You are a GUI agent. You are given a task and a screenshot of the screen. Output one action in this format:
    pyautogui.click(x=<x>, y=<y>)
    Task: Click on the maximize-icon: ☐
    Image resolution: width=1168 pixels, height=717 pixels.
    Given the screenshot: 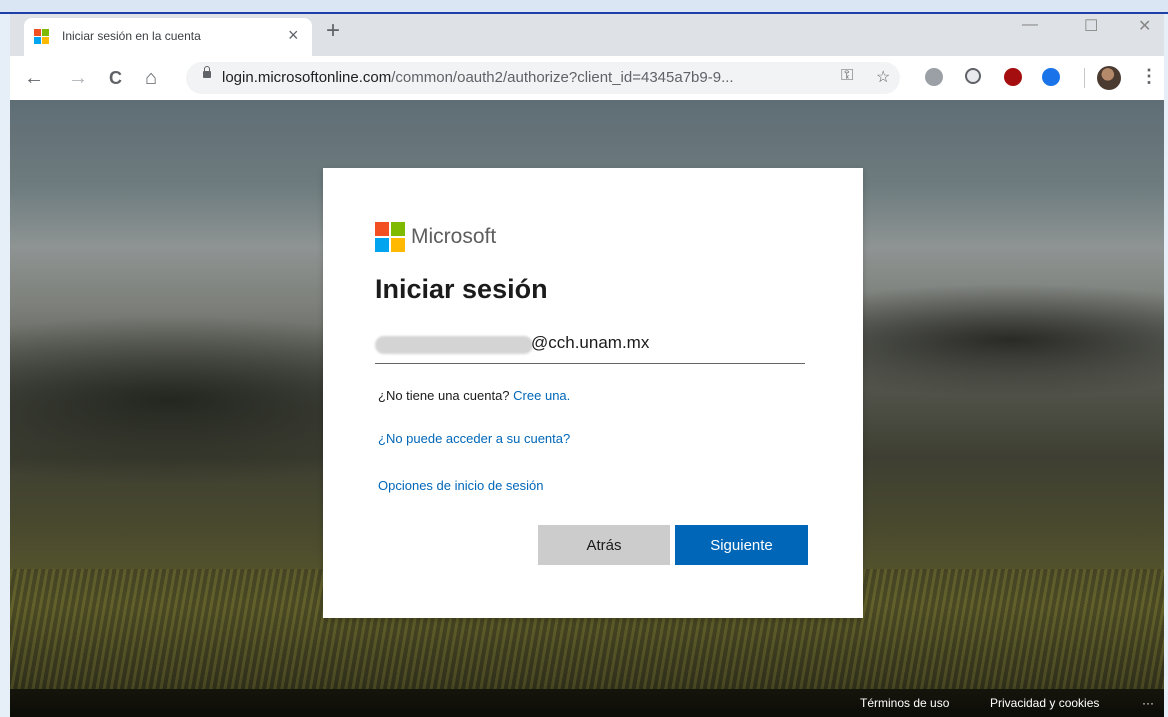 What is the action you would take?
    pyautogui.click(x=1091, y=26)
    